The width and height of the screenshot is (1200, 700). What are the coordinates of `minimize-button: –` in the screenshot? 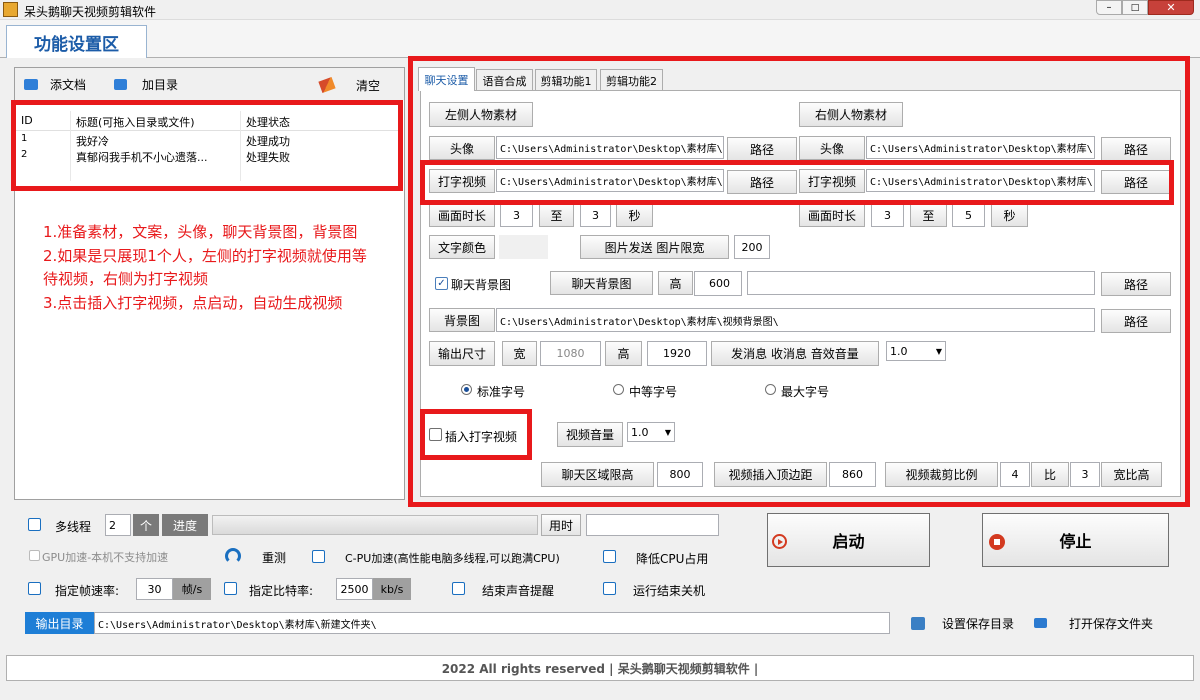 It's located at (1109, 7).